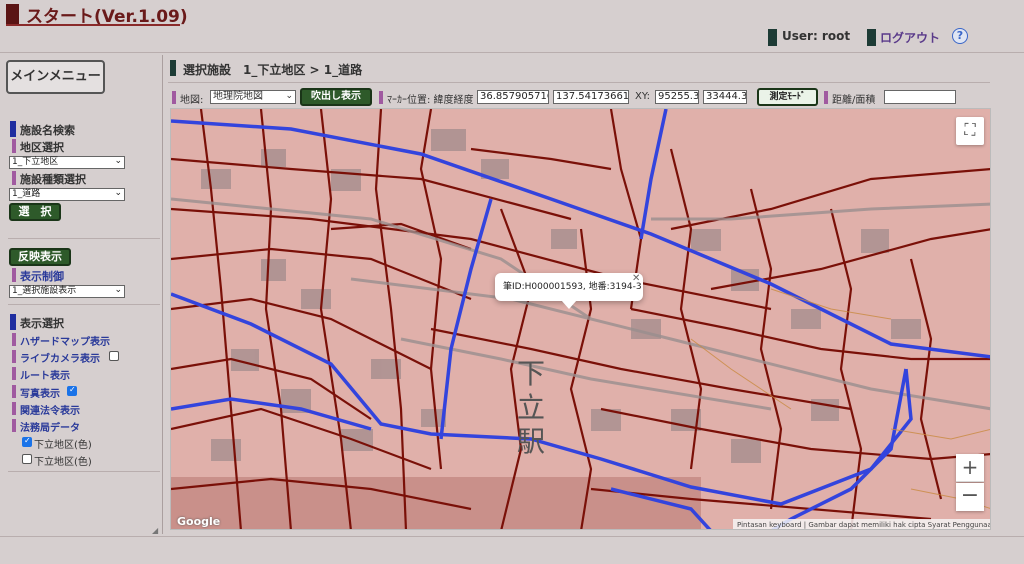 The image size is (1024, 564). I want to click on distance-area-label: 距離/面積, so click(854, 100).